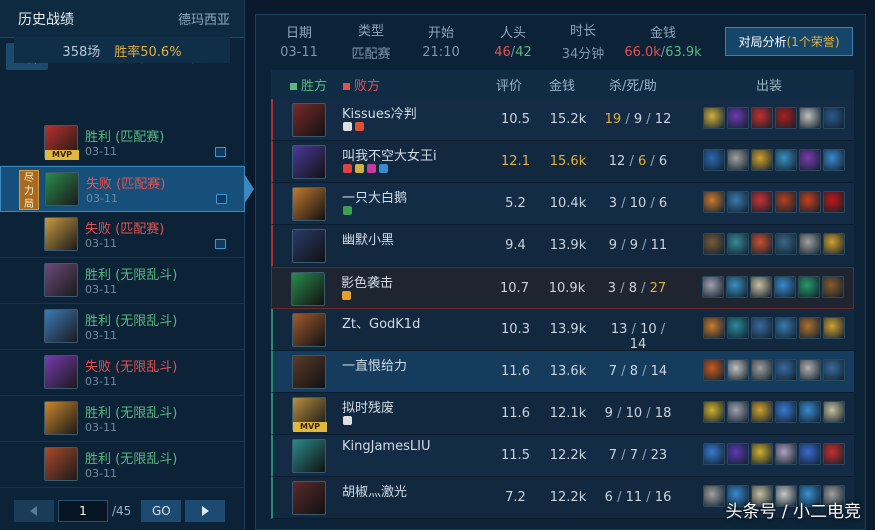 The image size is (875, 530). I want to click on player-row: MVP 拟时残废 11.6 12.1k 9 / 10 / 18, so click(562, 414).